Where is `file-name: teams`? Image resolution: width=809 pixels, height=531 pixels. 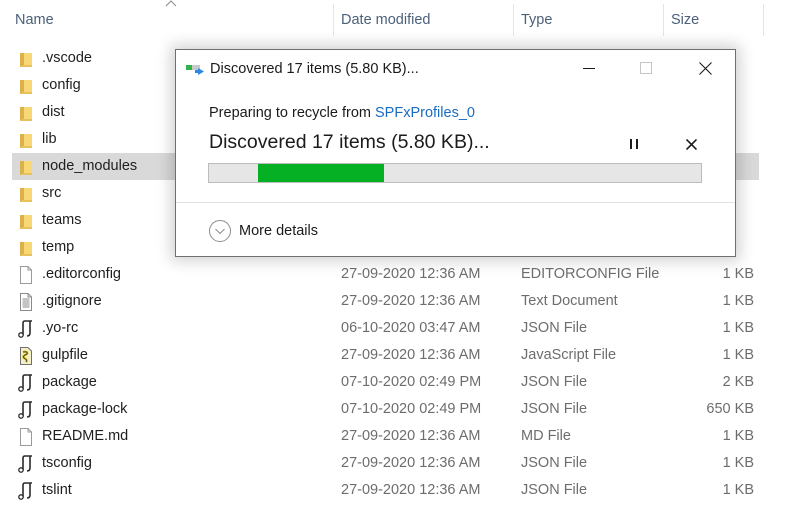
file-name: teams is located at coordinates (62, 220).